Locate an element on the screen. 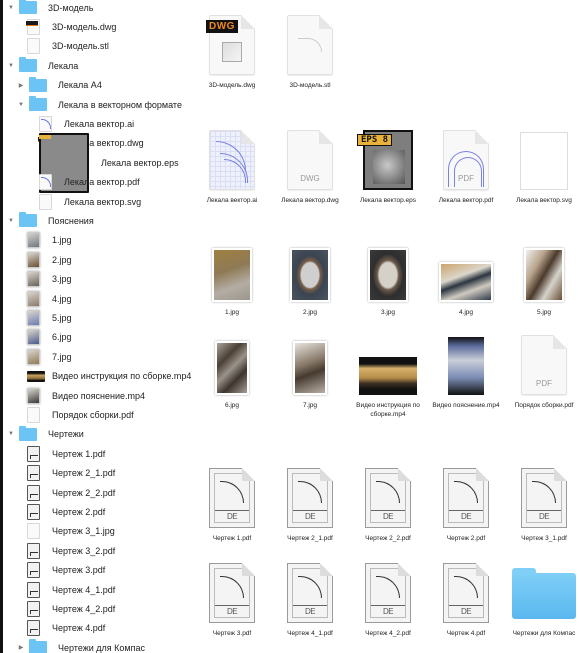 The width and height of the screenshot is (580, 653). tree-item: ▼ 3D-модель is located at coordinates (50, 8).